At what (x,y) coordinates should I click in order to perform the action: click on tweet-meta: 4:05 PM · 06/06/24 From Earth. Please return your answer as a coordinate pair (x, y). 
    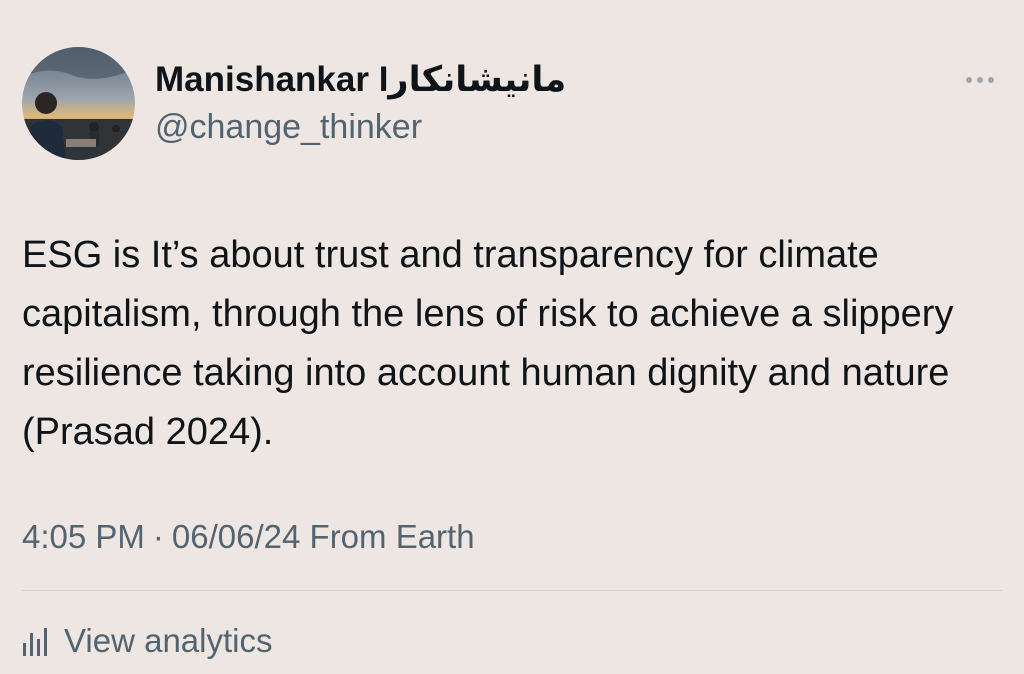
    Looking at the image, I should click on (248, 537).